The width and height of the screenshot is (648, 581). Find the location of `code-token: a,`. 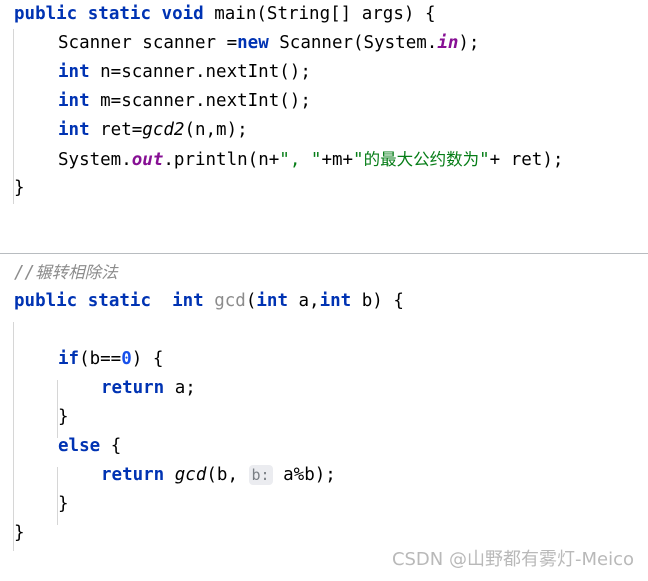

code-token: a, is located at coordinates (303, 301).